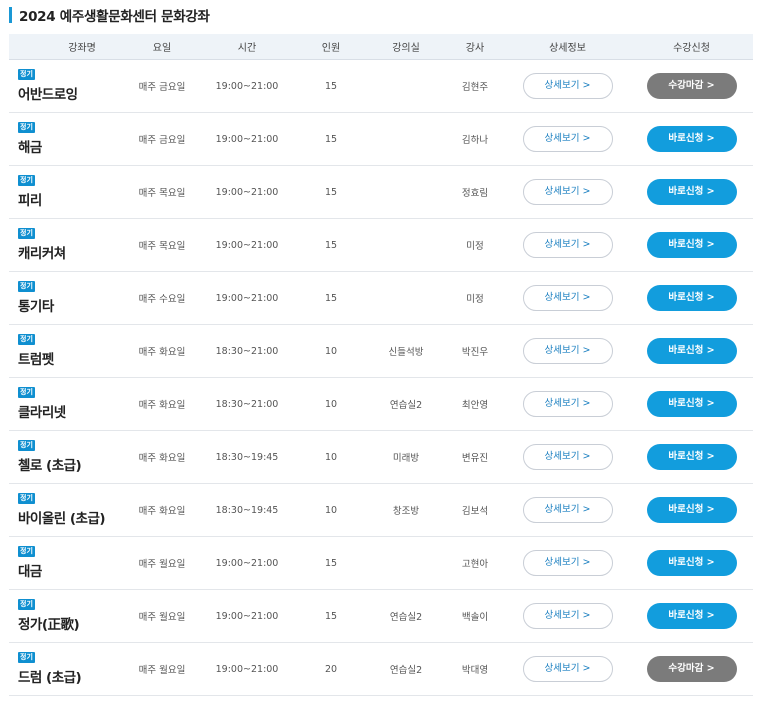 The height and width of the screenshot is (702, 761). Describe the element at coordinates (162, 405) in the screenshot. I see `course-day: 매주 화요일` at that location.